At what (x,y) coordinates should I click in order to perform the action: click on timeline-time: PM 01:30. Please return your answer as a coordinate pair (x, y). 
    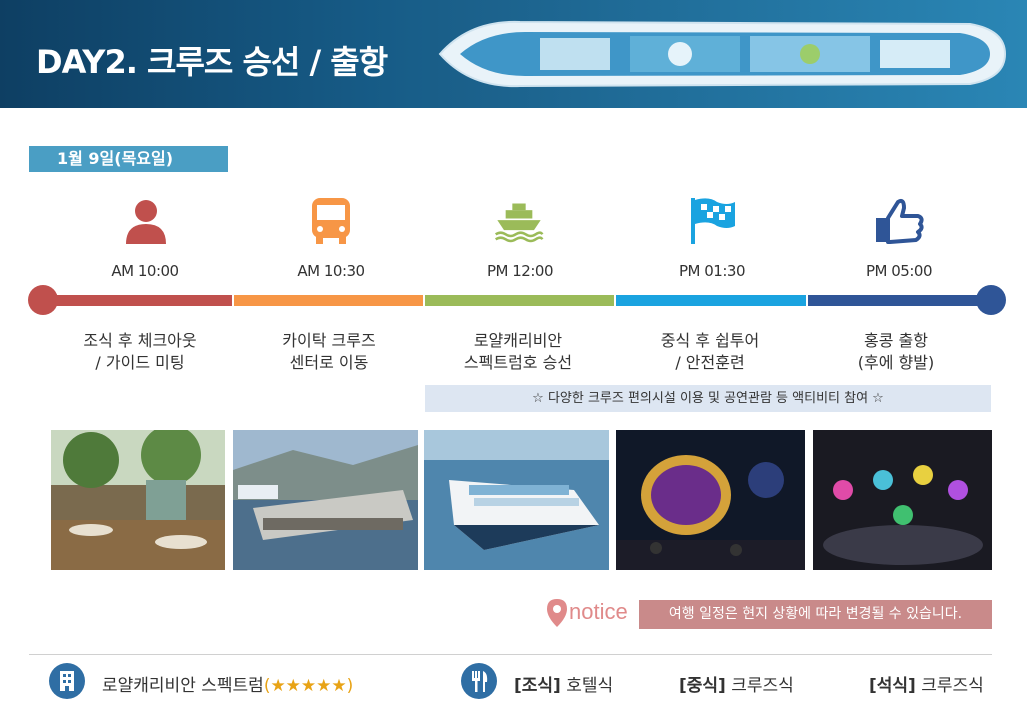
    Looking at the image, I should click on (712, 271).